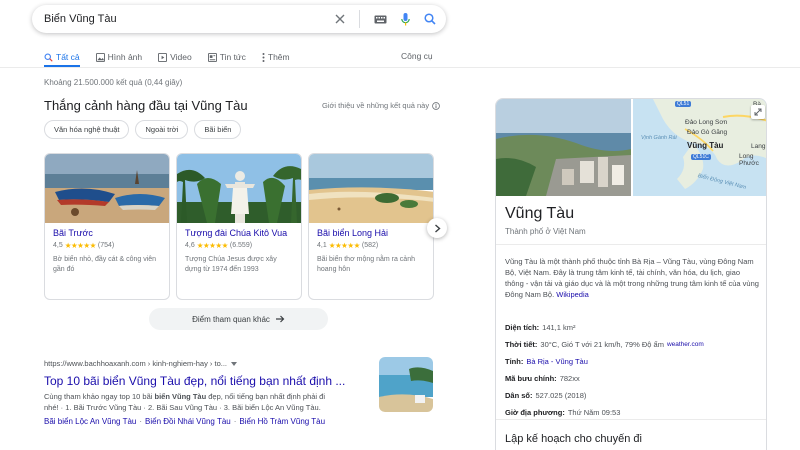 Image resolution: width=800 pixels, height=450 pixels. I want to click on map-road-label: QL51C, so click(701, 157).